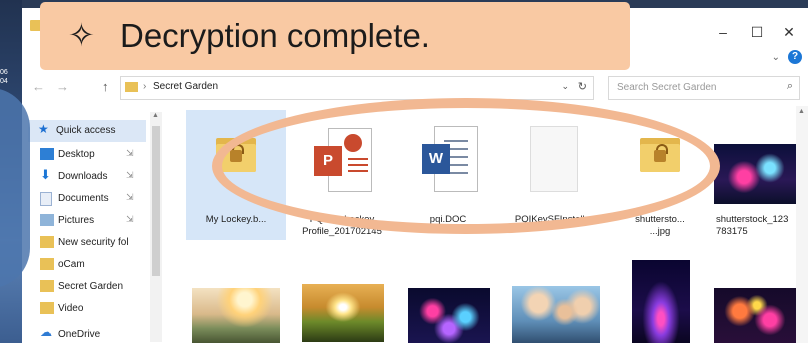 This screenshot has width=808, height=343. I want to click on sparkle-icon: ✧, so click(81, 35).